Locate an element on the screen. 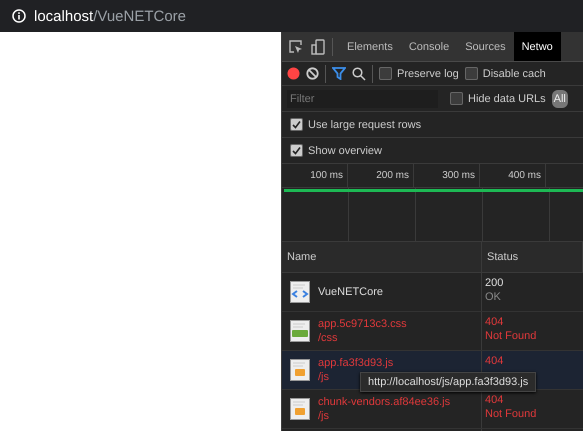 This screenshot has width=583, height=431. column-header: Name is located at coordinates (301, 257).